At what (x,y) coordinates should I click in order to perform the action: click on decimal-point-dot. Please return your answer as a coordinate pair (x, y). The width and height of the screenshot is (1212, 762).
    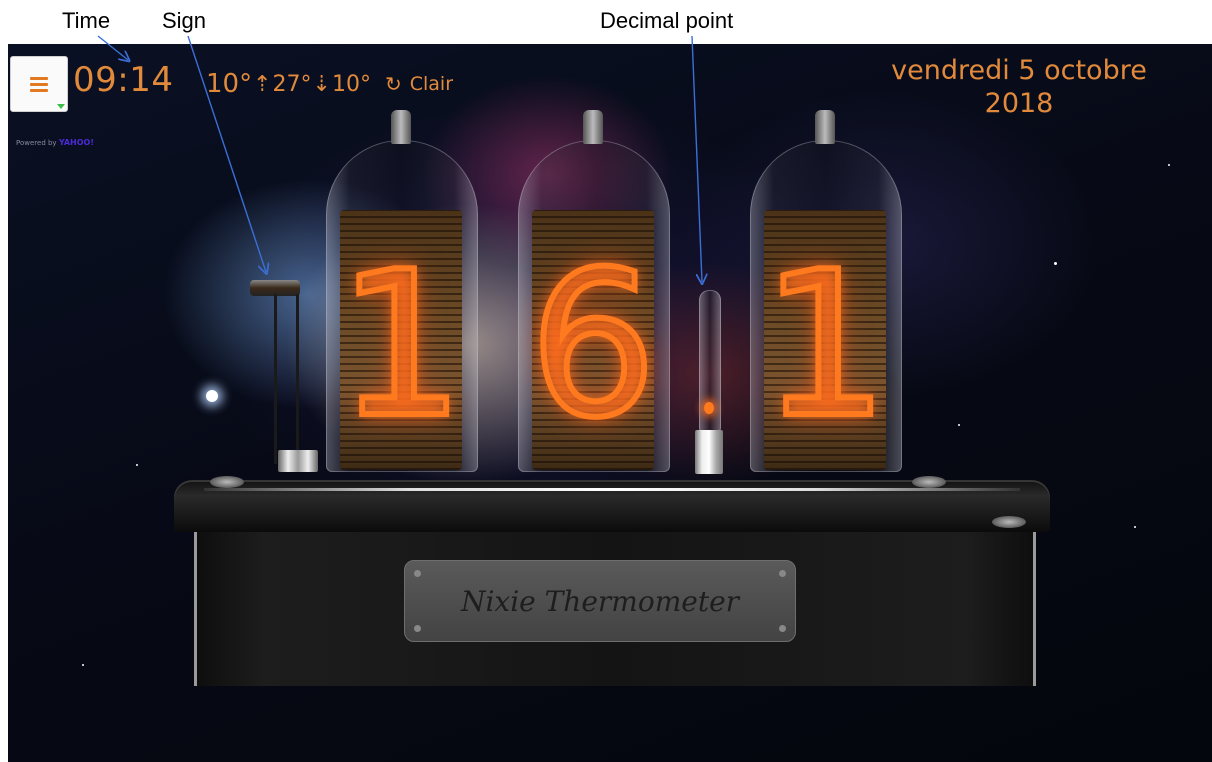
    Looking at the image, I should click on (709, 408).